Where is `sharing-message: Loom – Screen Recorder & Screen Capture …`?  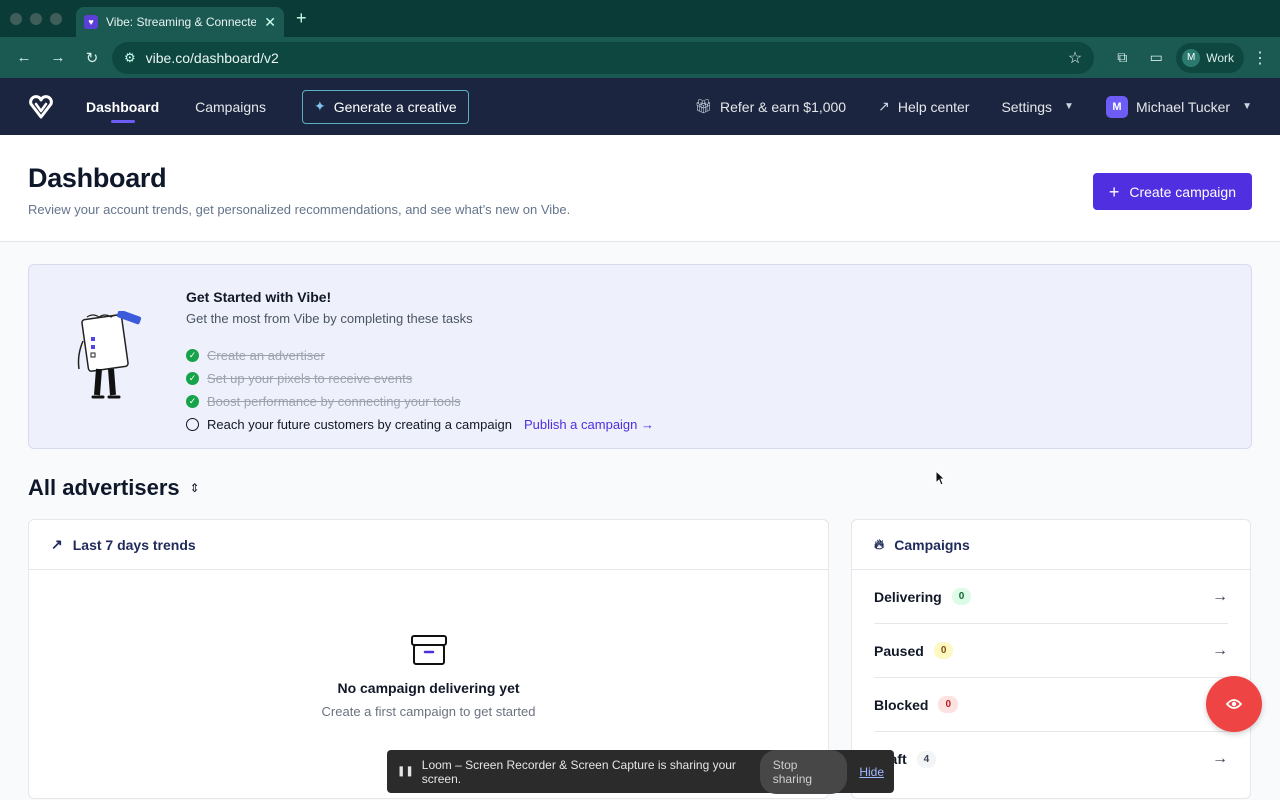
sharing-message: Loom – Screen Recorder & Screen Capture … is located at coordinates (578, 771).